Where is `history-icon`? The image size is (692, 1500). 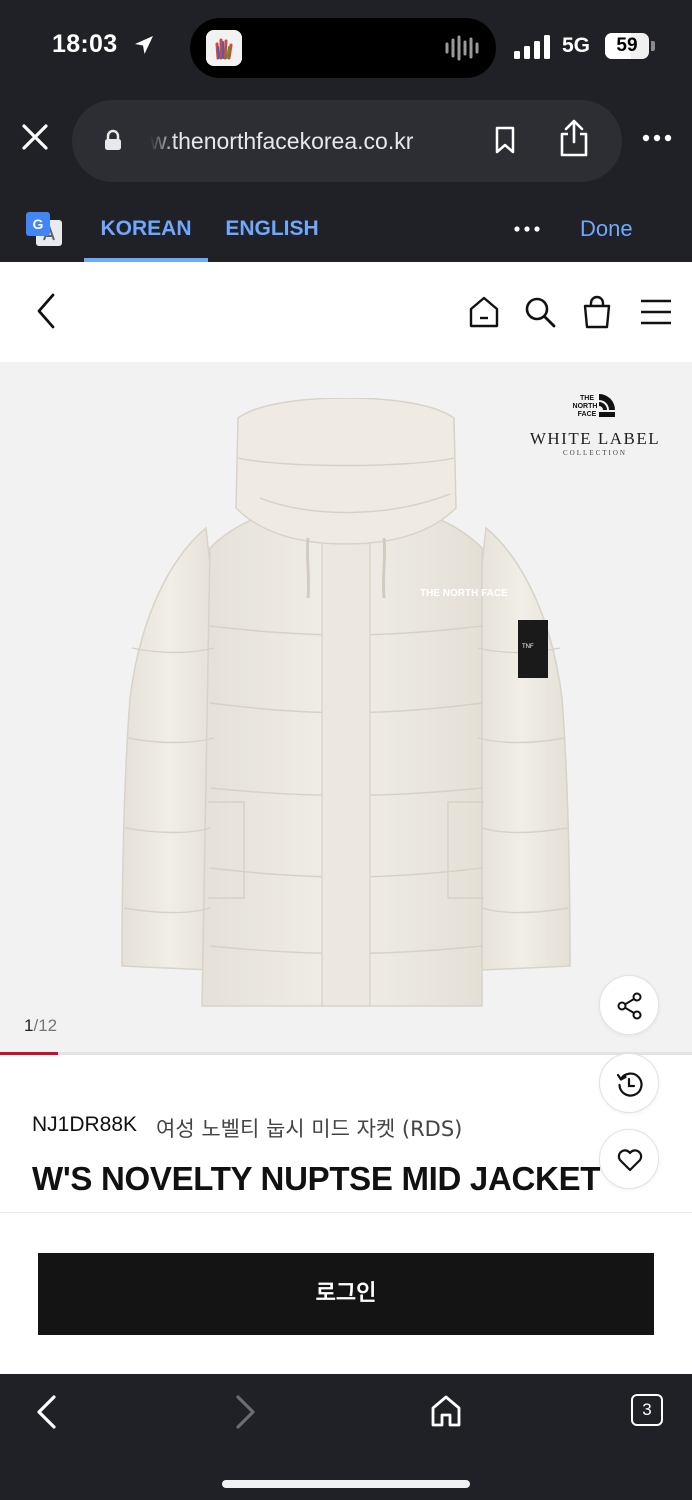 history-icon is located at coordinates (629, 1084).